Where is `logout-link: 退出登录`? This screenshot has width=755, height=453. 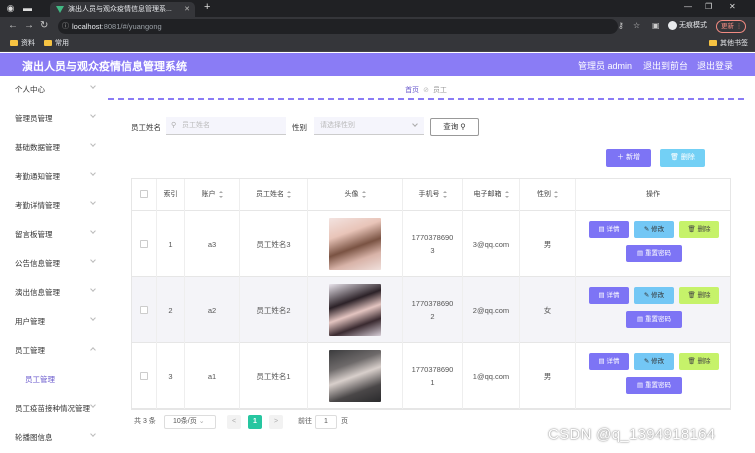 logout-link: 退出登录 is located at coordinates (715, 65).